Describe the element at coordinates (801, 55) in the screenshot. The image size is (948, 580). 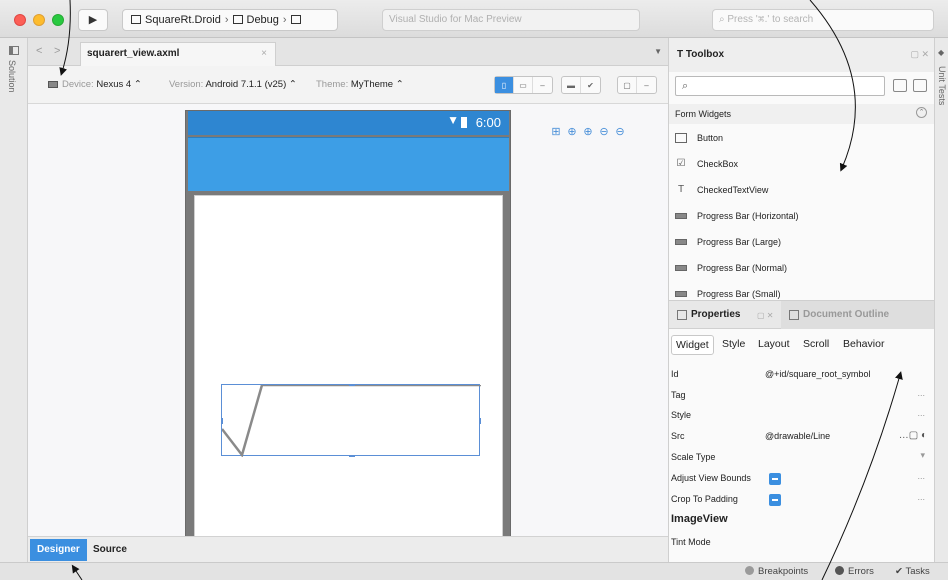
I see `toolbox-header: T Toolbox ▢ ✕` at that location.